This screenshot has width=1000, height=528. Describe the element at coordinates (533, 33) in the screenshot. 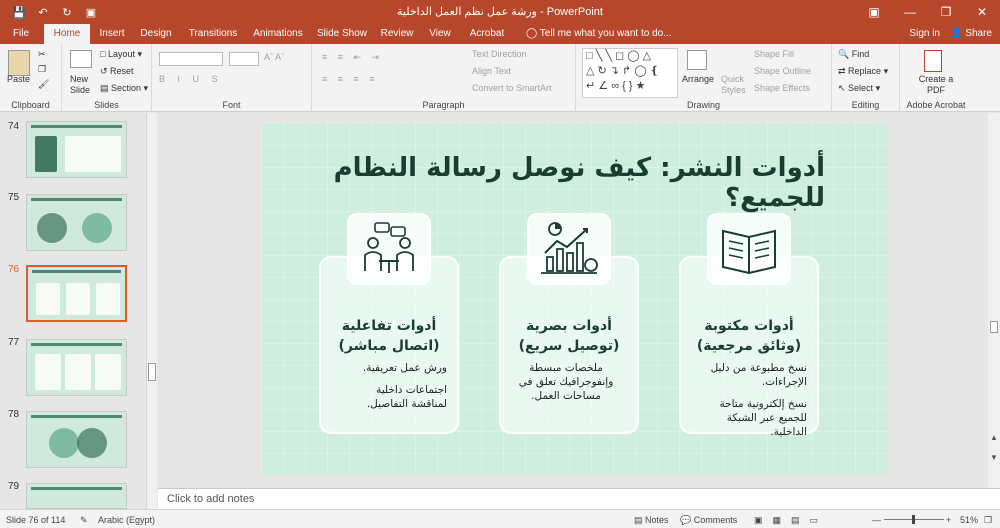

I see `lightbulb-icon: ◯` at that location.